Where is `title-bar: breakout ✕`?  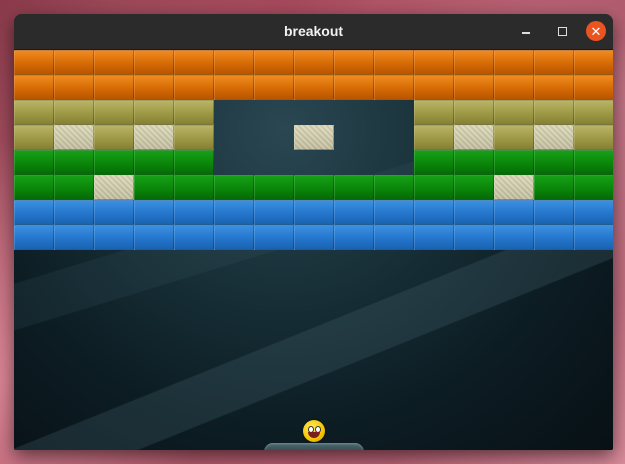
title-bar: breakout ✕ is located at coordinates (313, 32).